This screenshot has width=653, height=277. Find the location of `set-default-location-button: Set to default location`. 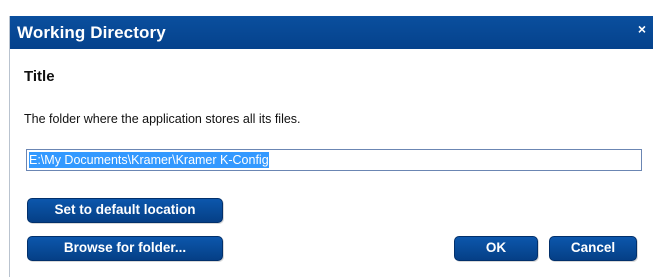

set-default-location-button: Set to default location is located at coordinates (125, 210).